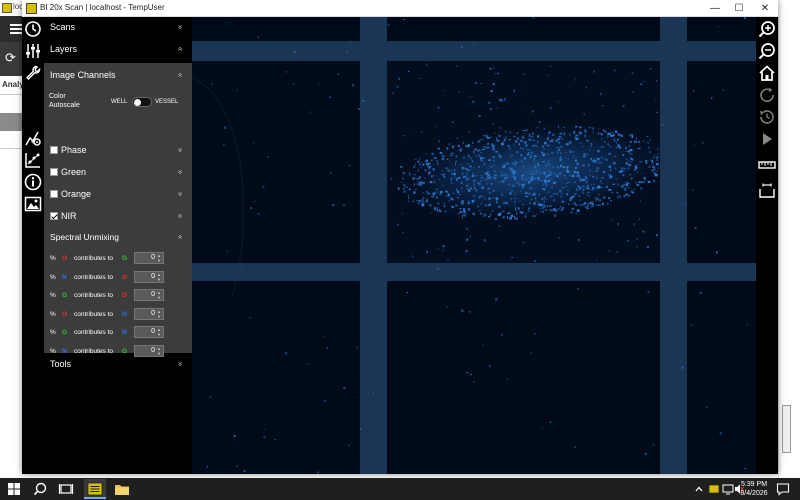 The height and width of the screenshot is (500, 800). What do you see at coordinates (142, 102) in the screenshot?
I see `autoscale-toggle` at bounding box center [142, 102].